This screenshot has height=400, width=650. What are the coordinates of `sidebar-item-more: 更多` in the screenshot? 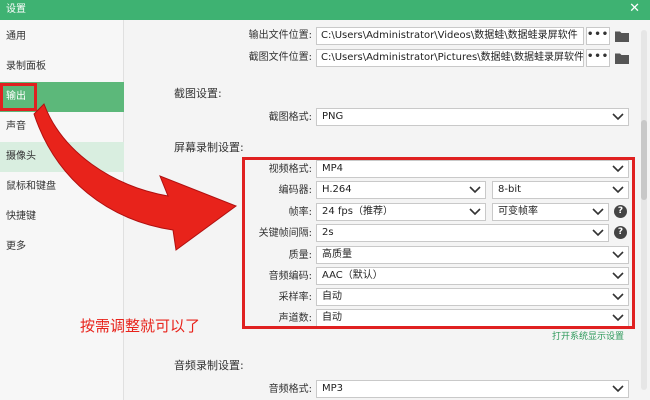 It's located at (62, 247).